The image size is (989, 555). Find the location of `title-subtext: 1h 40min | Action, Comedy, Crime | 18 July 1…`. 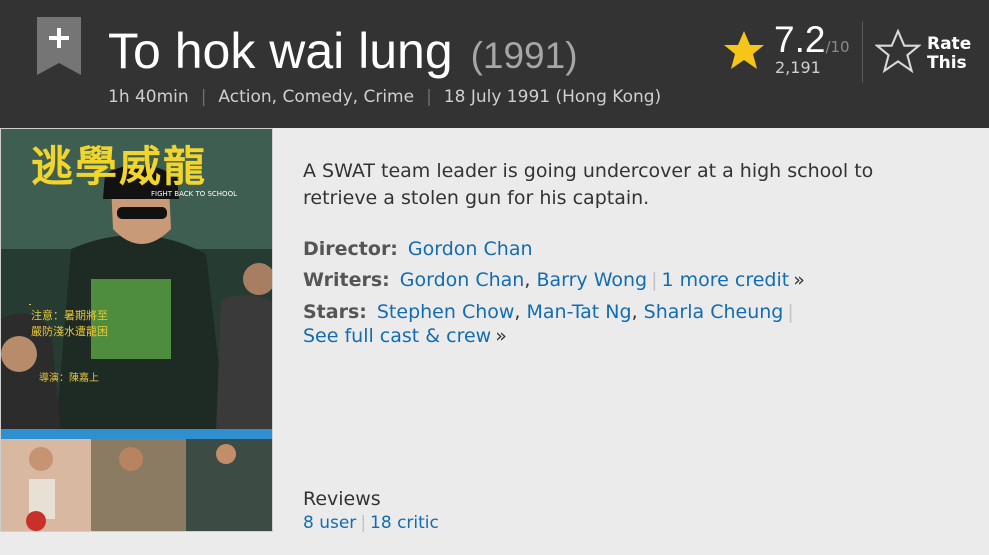

title-subtext: 1h 40min | Action, Comedy, Crime | 18 July 1… is located at coordinates (385, 97).